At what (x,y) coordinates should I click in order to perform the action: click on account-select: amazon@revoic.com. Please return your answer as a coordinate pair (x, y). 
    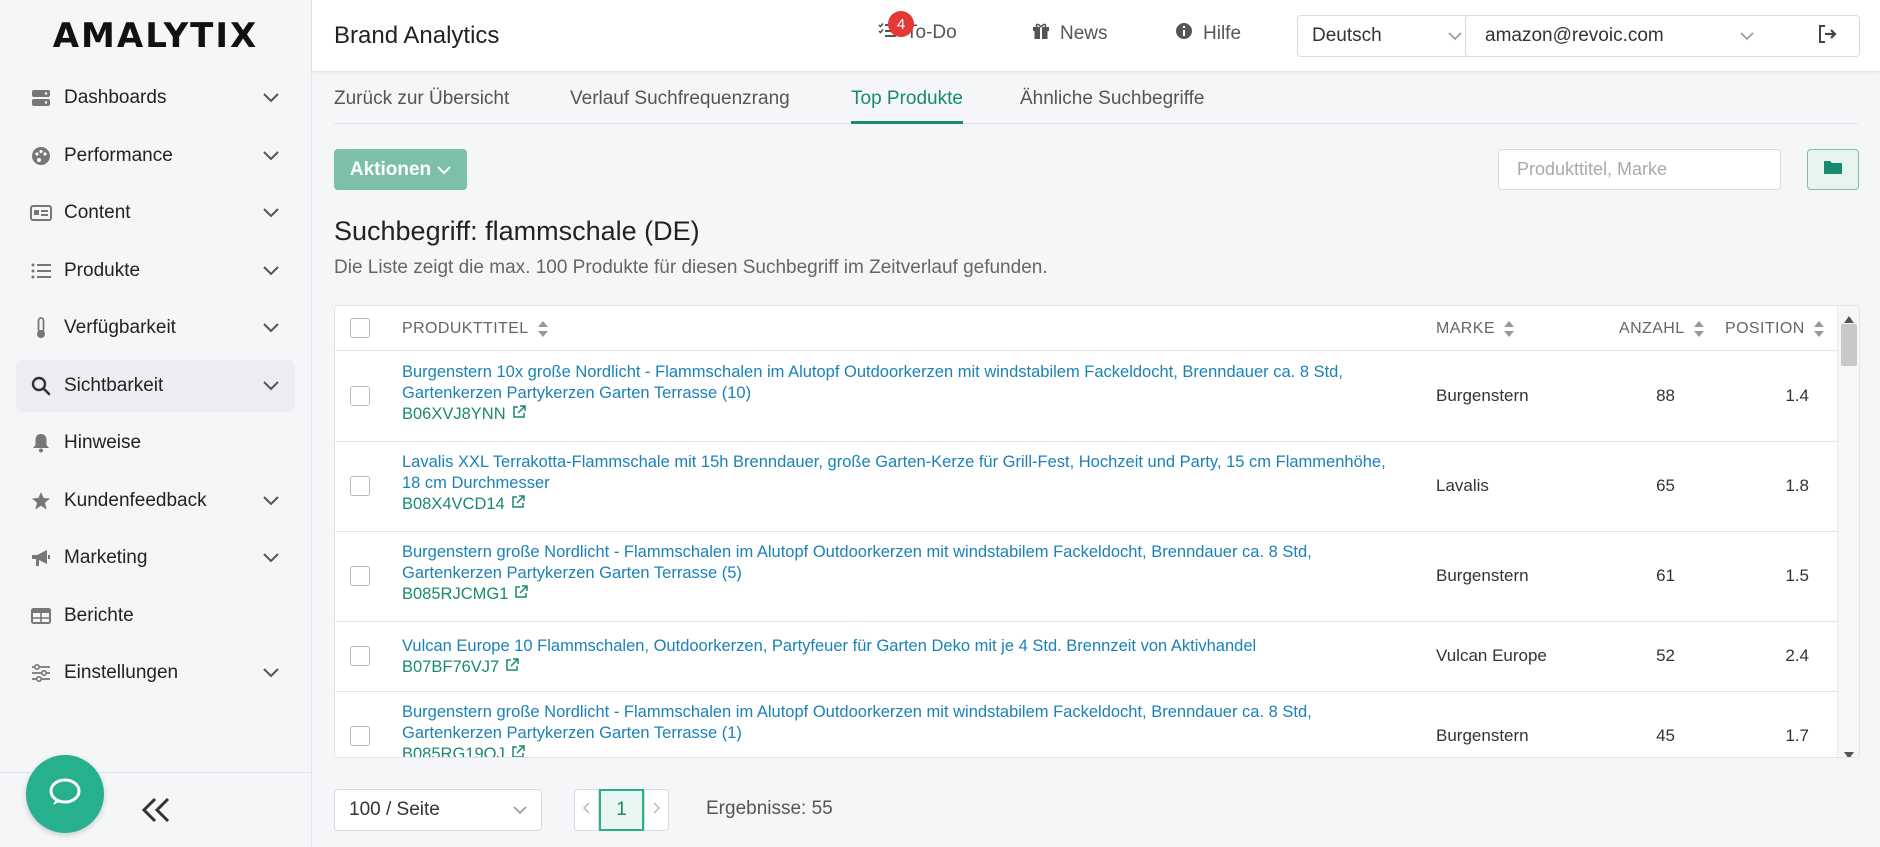
    Looking at the image, I should click on (1632, 36).